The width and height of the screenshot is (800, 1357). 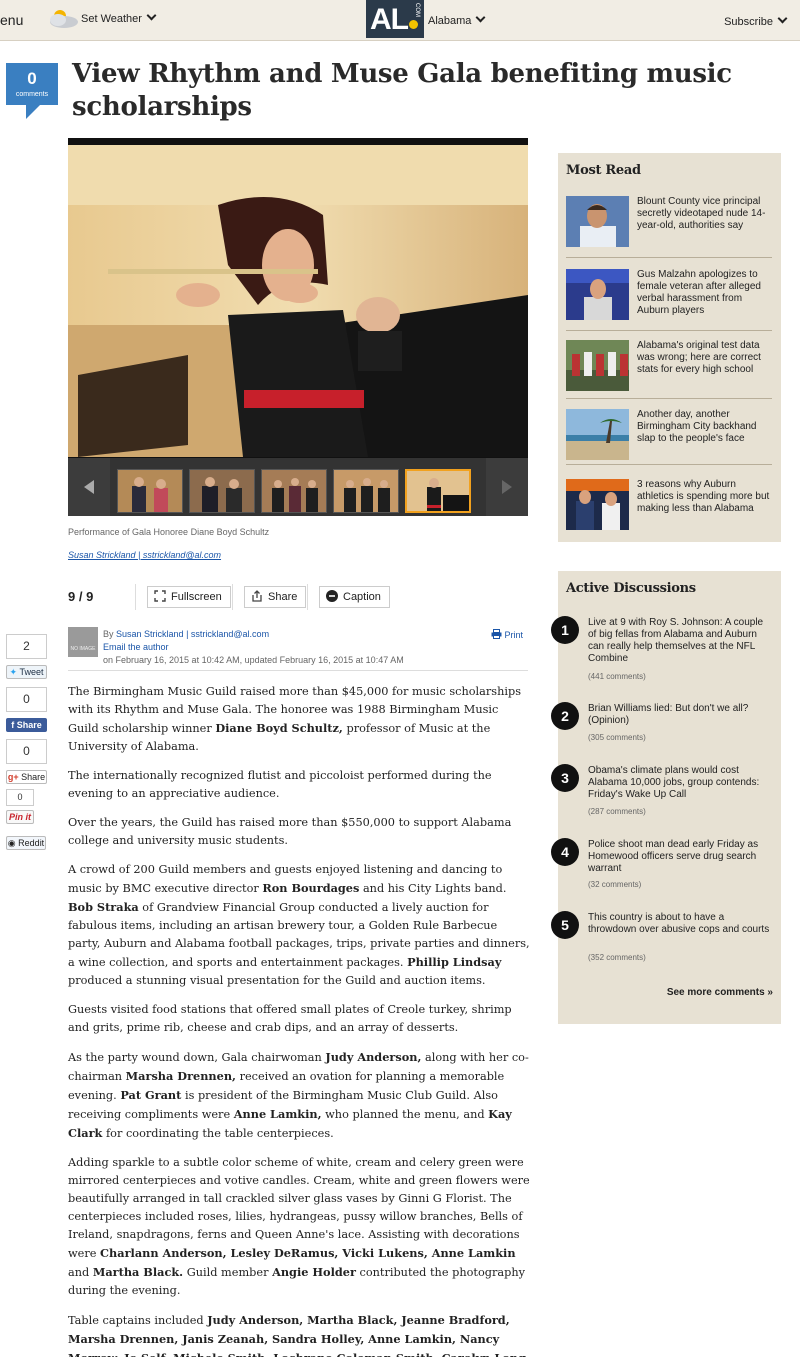 What do you see at coordinates (26, 761) in the screenshot?
I see `gplus-share-widget: 0 g+ Share` at bounding box center [26, 761].